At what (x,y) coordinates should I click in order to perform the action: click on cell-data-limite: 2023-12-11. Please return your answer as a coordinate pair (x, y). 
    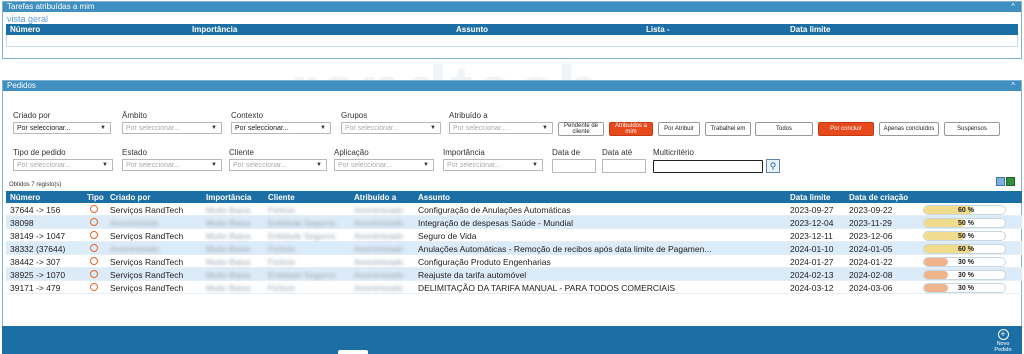
    Looking at the image, I should click on (811, 236).